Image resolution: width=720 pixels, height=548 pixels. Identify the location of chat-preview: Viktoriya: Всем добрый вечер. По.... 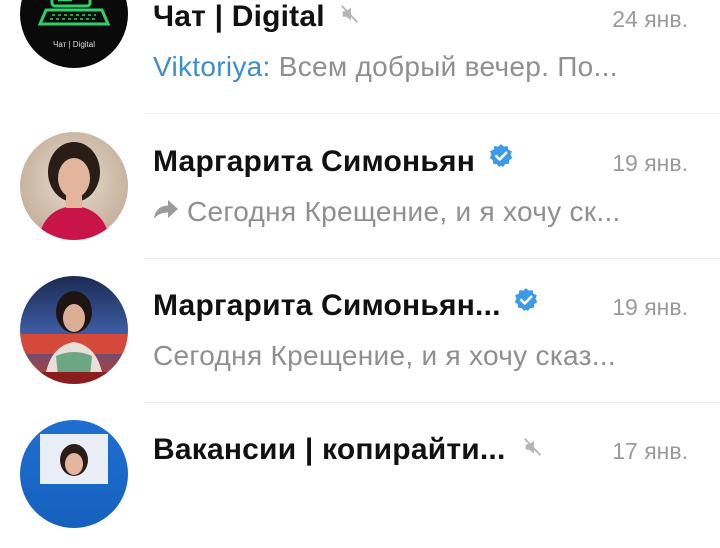
(385, 66).